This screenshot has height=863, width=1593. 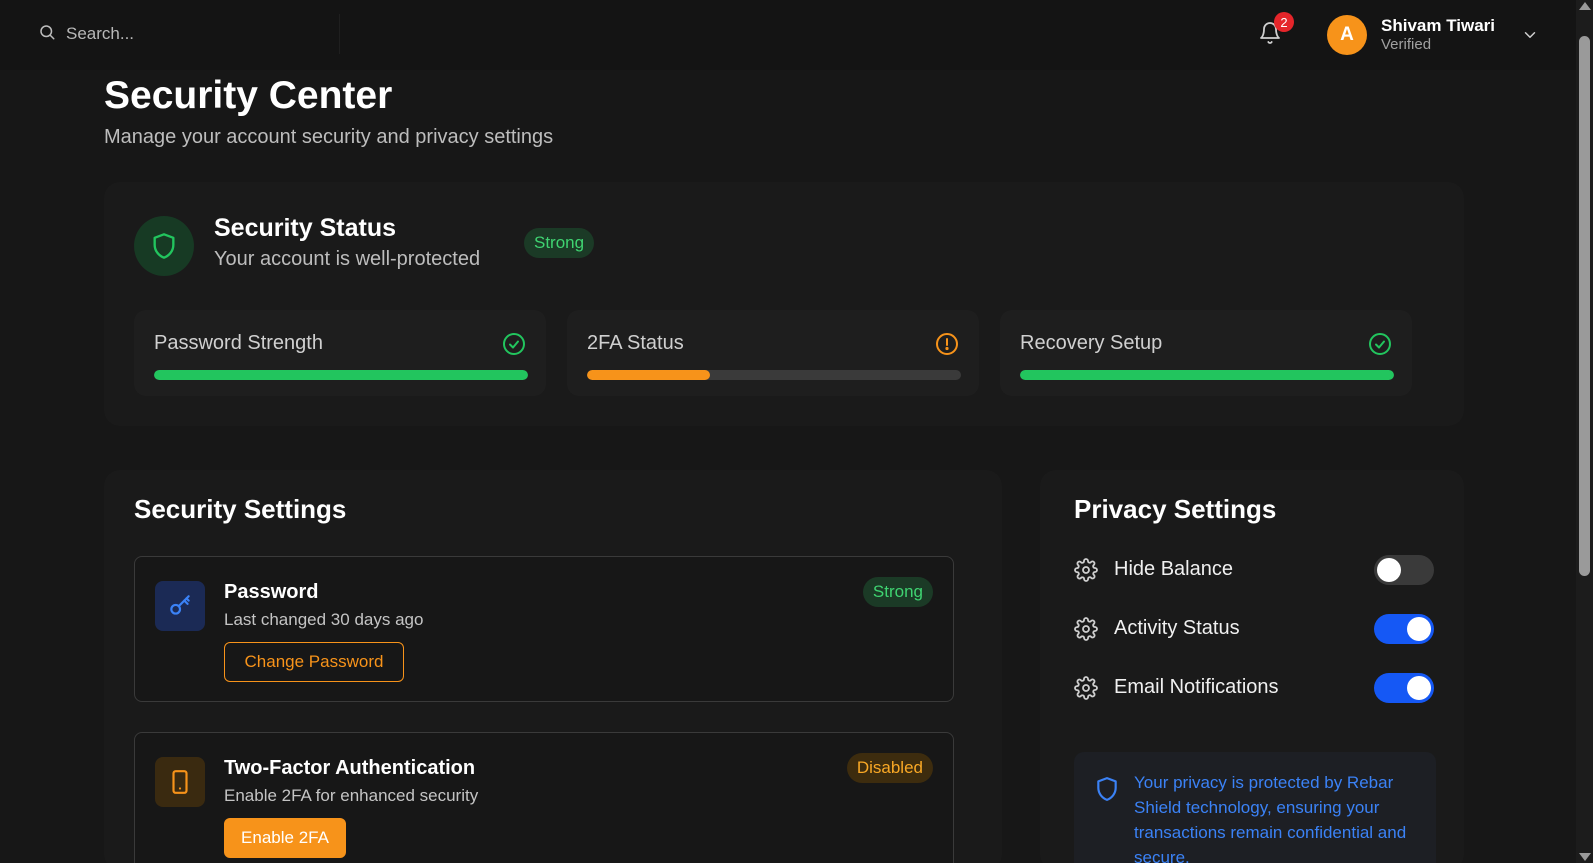 I want to click on privacy-row-hide-balance: Hide Balance, so click(x=1254, y=570).